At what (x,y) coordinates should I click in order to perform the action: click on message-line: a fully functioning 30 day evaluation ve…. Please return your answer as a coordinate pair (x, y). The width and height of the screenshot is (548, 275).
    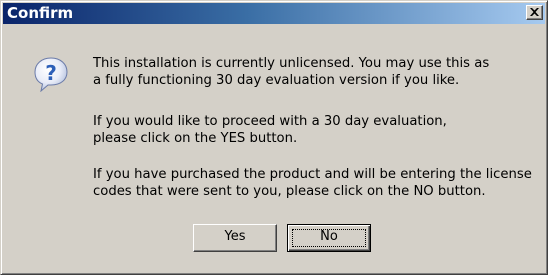
    Looking at the image, I should click on (276, 80).